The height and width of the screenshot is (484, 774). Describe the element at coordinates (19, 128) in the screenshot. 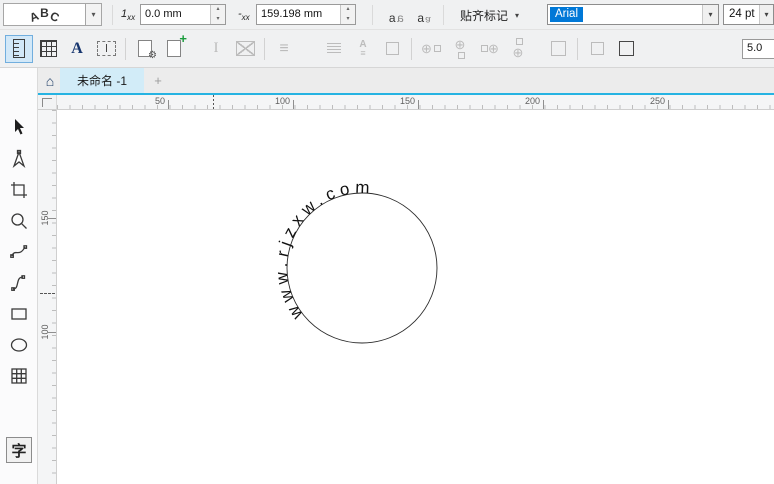

I see `pick-tool` at that location.